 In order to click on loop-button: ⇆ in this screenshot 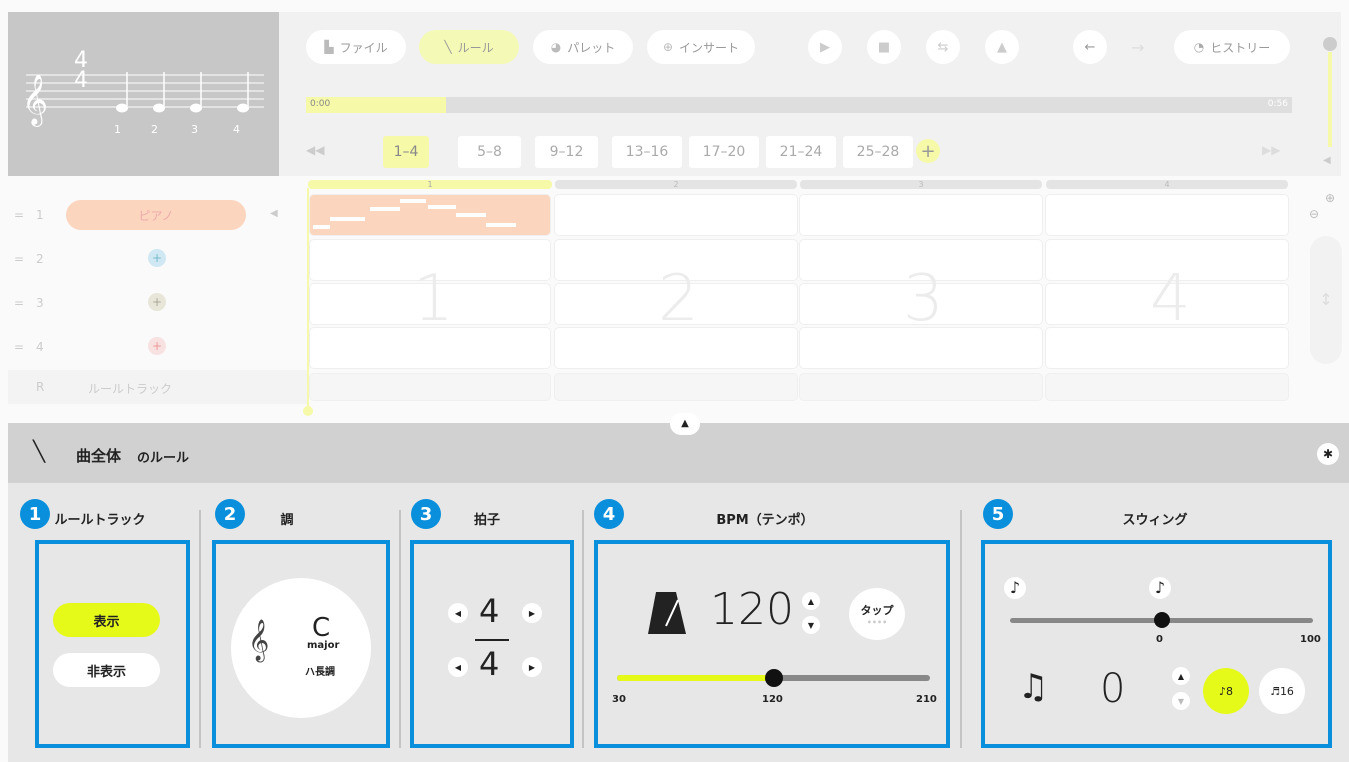, I will do `click(943, 47)`.